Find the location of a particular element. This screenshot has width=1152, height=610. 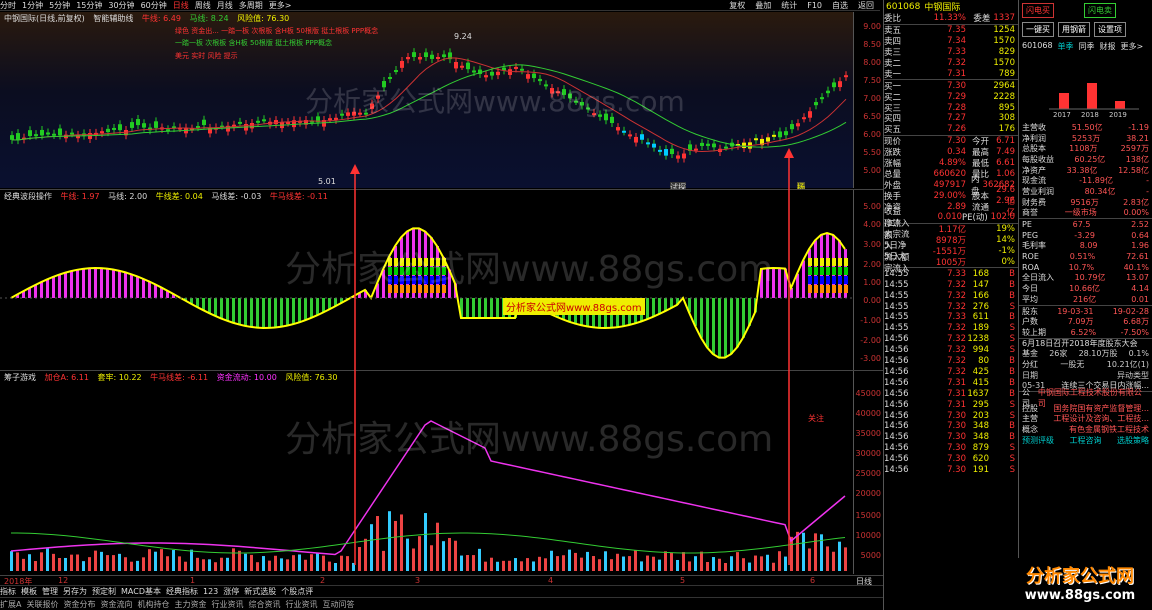

ticks-row: 14:56 7.30 203 S is located at coordinates (949, 415).